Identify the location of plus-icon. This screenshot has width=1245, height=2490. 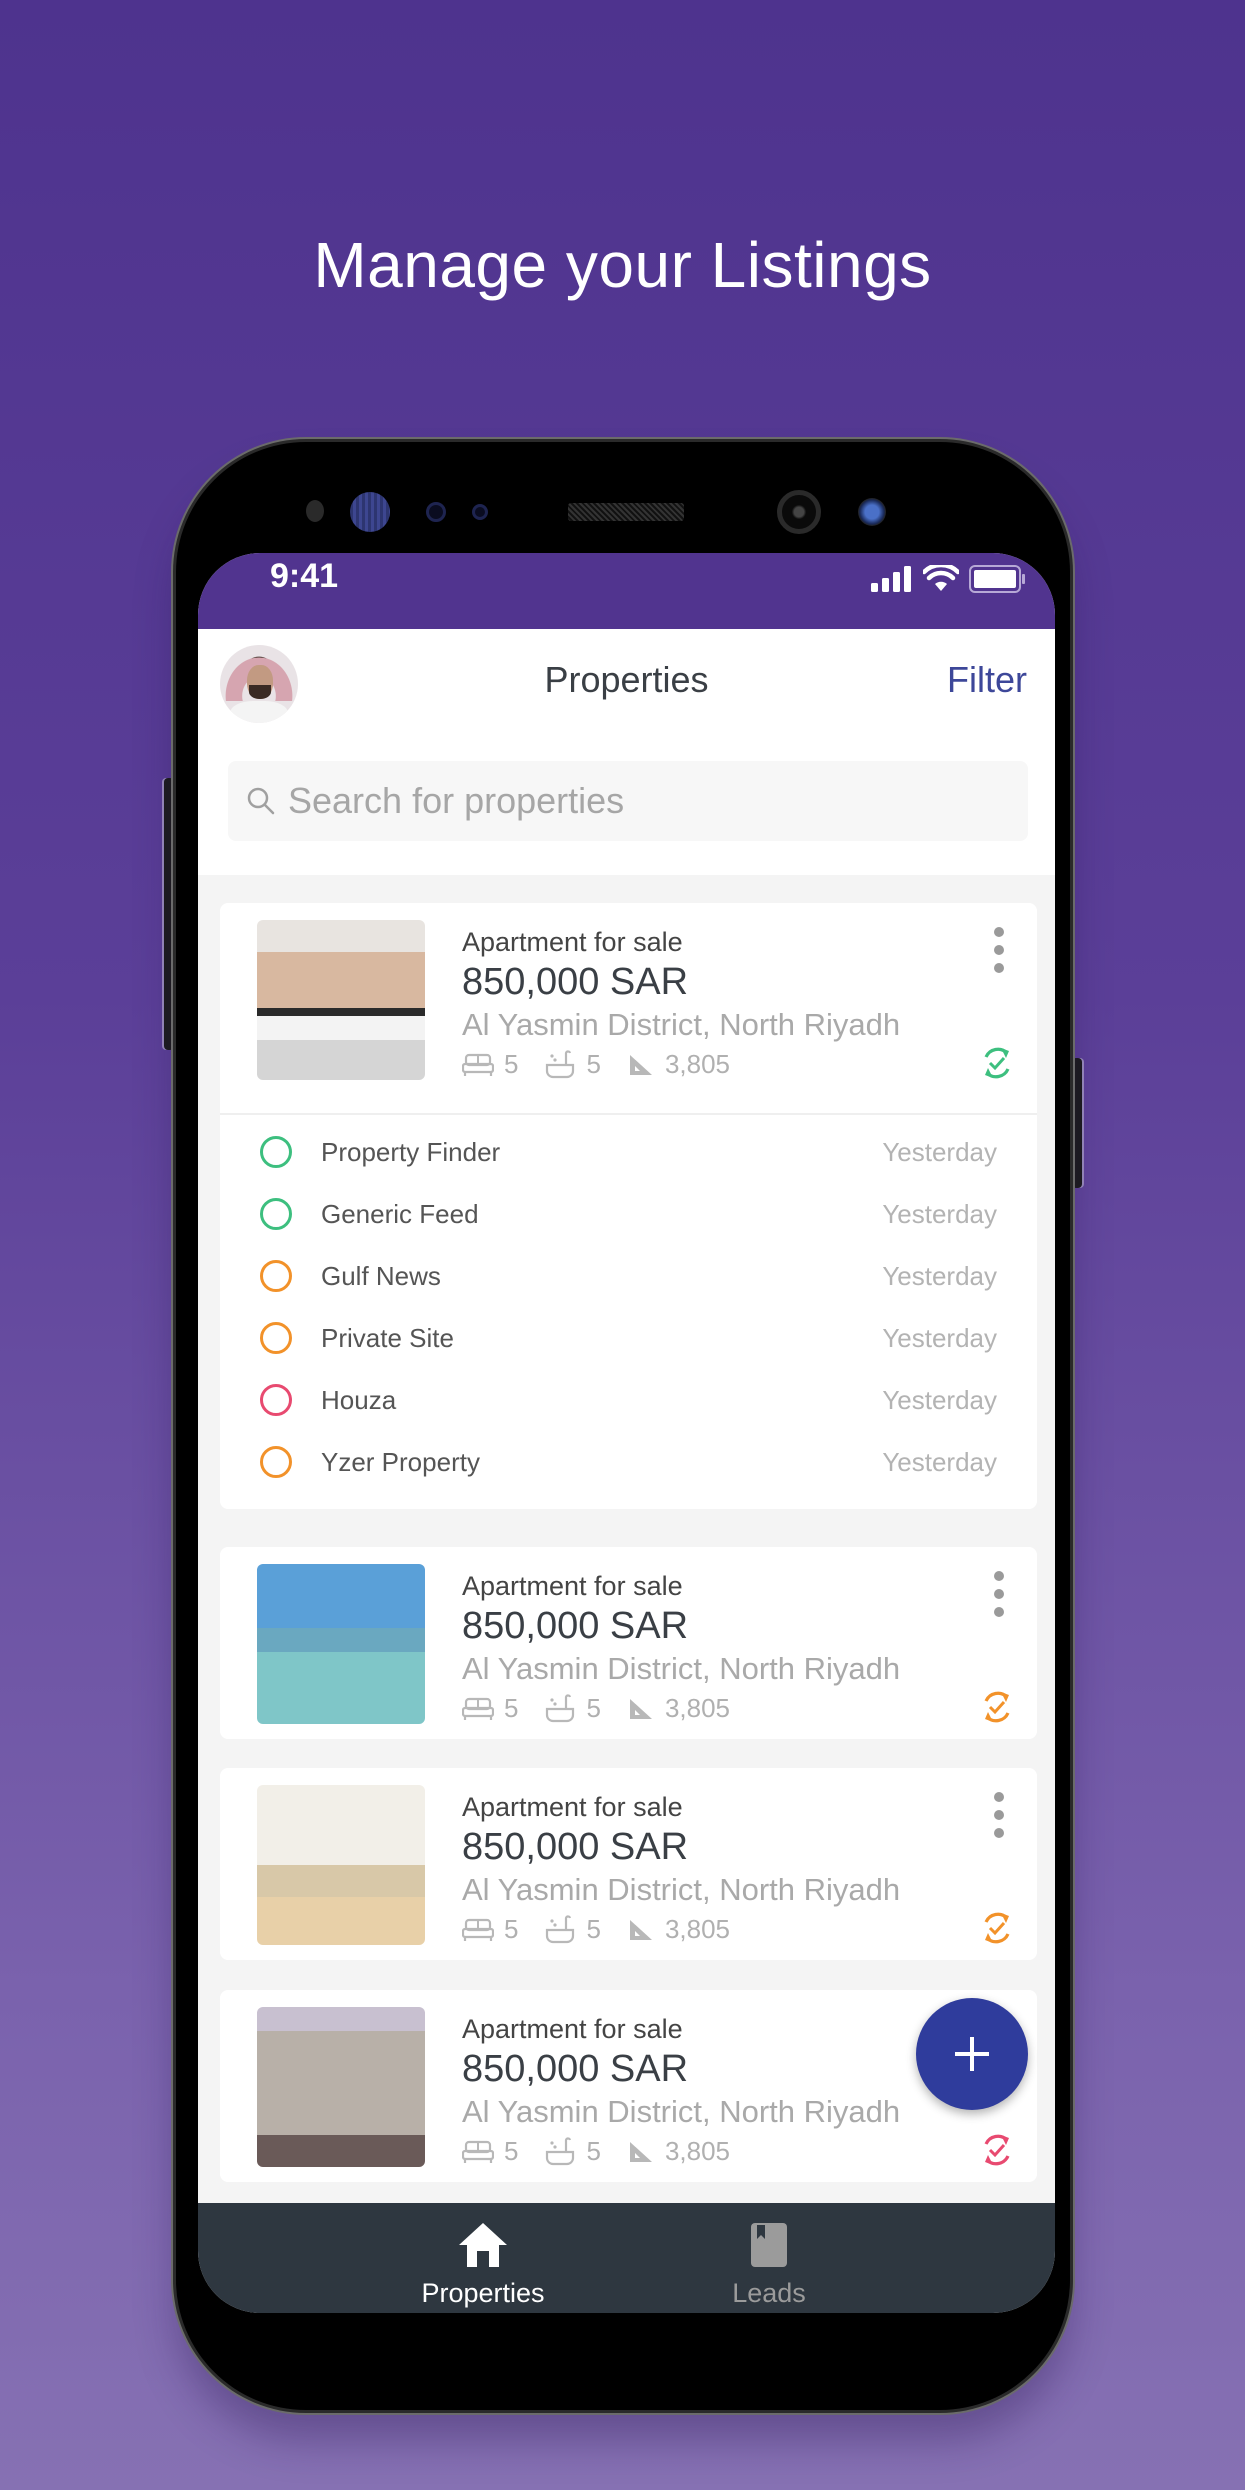
(972, 2054).